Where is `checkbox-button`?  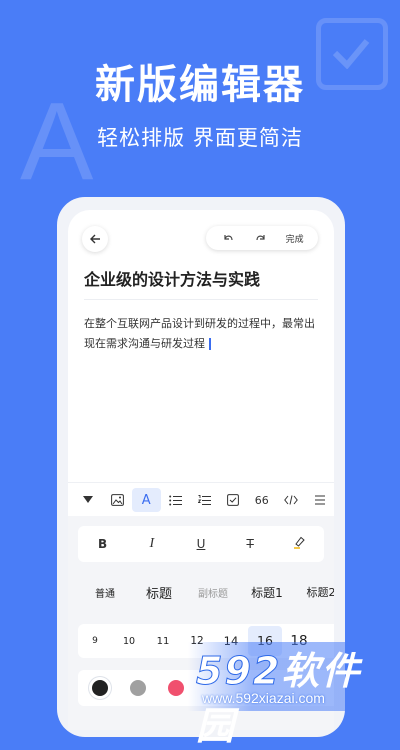
checkbox-button is located at coordinates (232, 500).